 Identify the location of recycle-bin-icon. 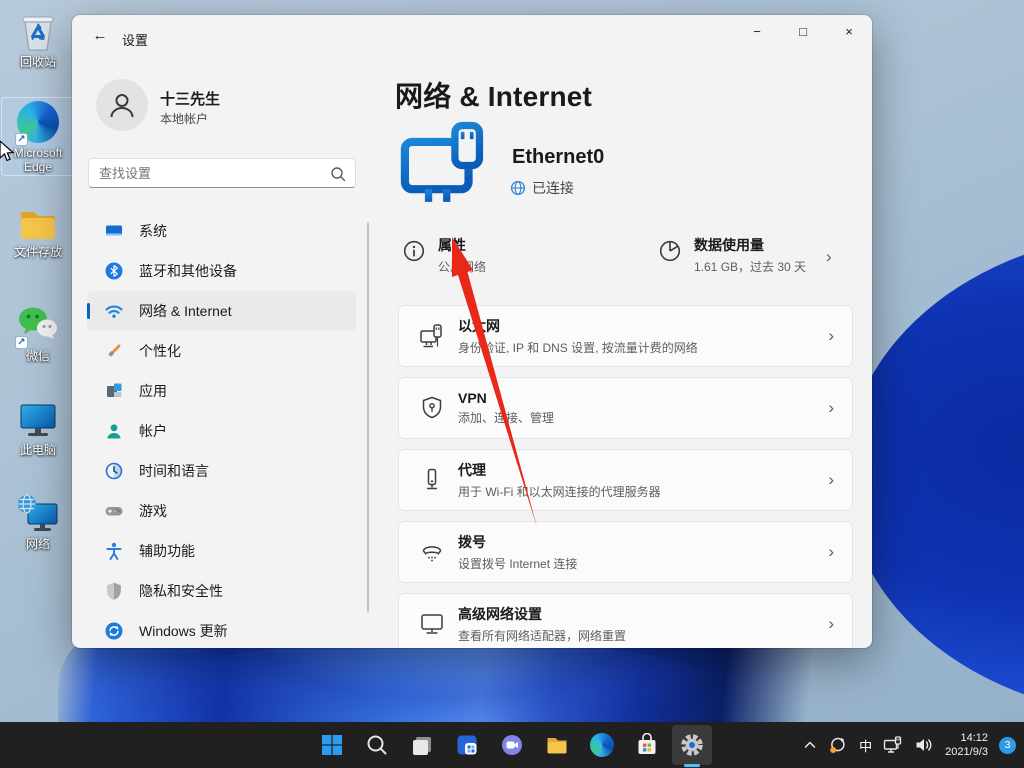
(38, 32).